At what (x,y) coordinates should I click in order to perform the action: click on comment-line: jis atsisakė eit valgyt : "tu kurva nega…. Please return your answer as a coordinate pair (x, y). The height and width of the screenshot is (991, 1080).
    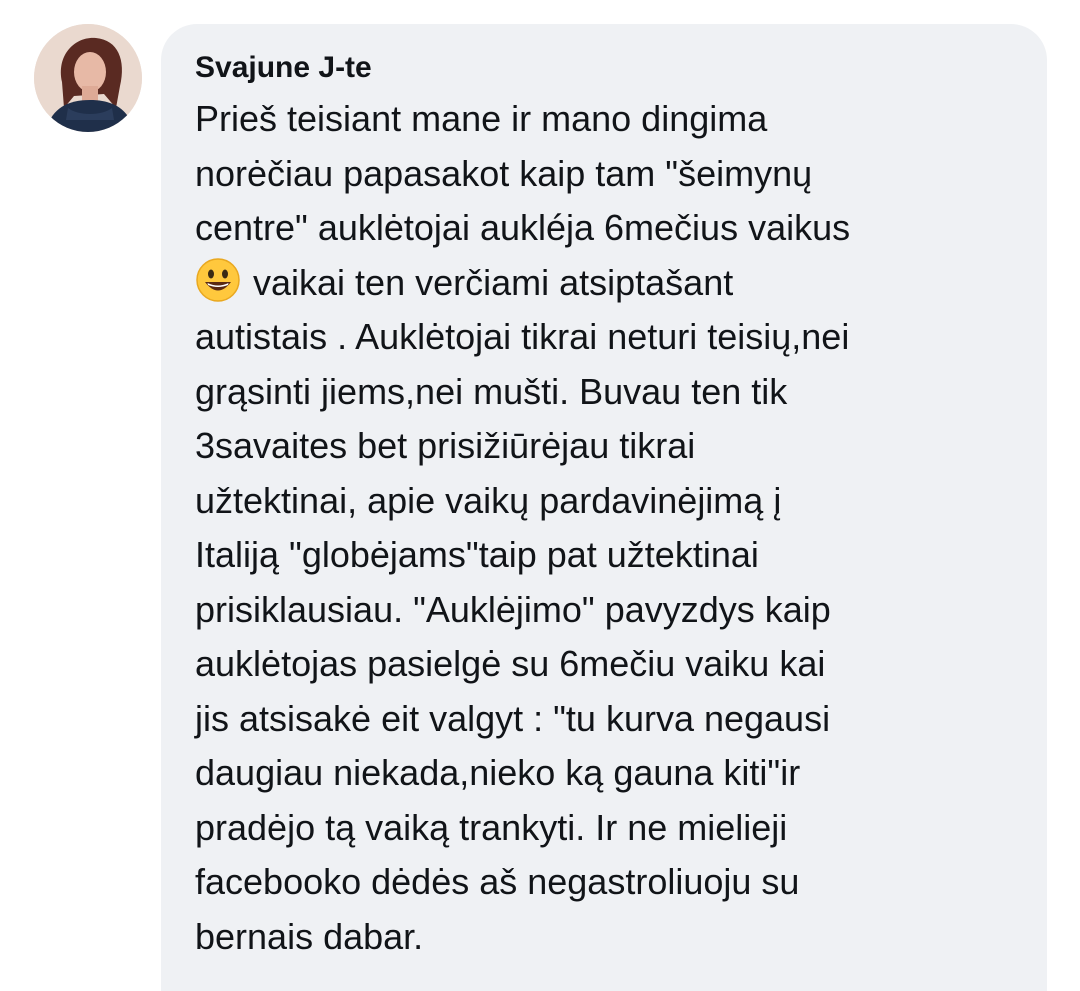
    Looking at the image, I should click on (513, 718).